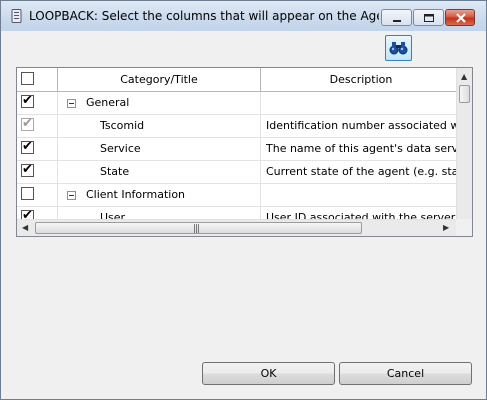 This screenshot has width=487, height=400. I want to click on table-row: Client Information, so click(236, 195).